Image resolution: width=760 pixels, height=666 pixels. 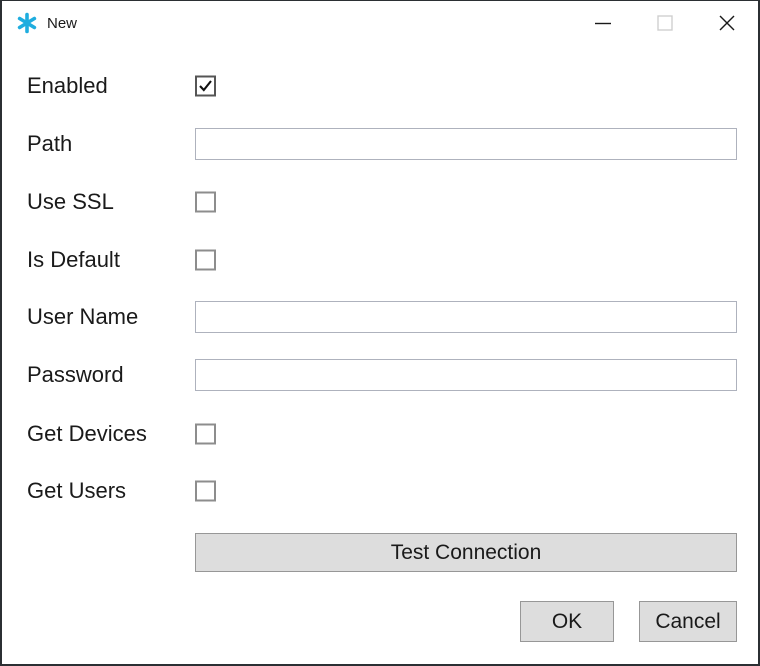 What do you see at coordinates (380, 86) in the screenshot?
I see `form-row-enabled: Enabled` at bounding box center [380, 86].